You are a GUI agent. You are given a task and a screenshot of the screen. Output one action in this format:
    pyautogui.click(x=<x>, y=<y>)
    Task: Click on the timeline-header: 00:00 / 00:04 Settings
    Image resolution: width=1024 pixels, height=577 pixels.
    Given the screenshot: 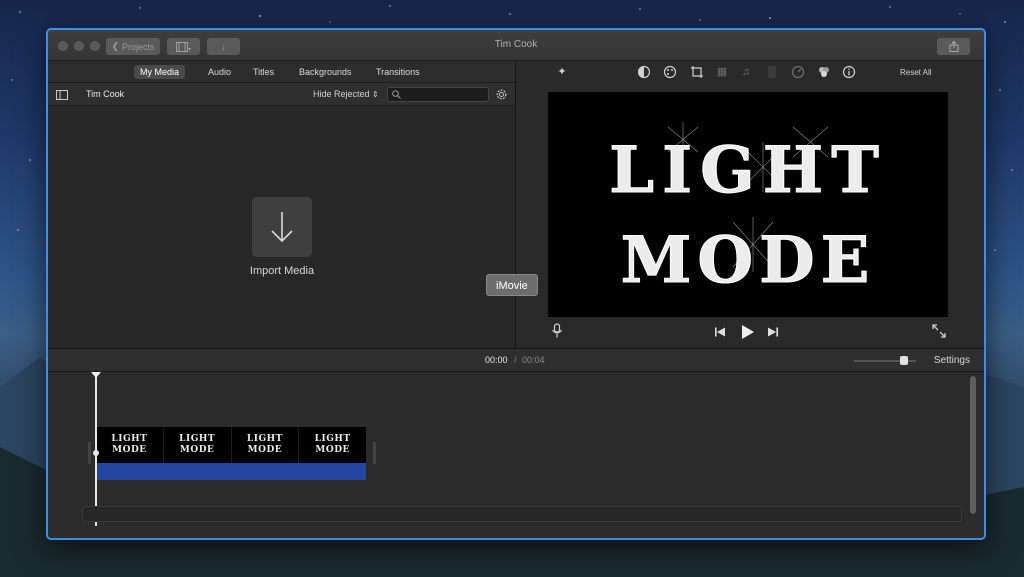 What is the action you would take?
    pyautogui.click(x=516, y=360)
    